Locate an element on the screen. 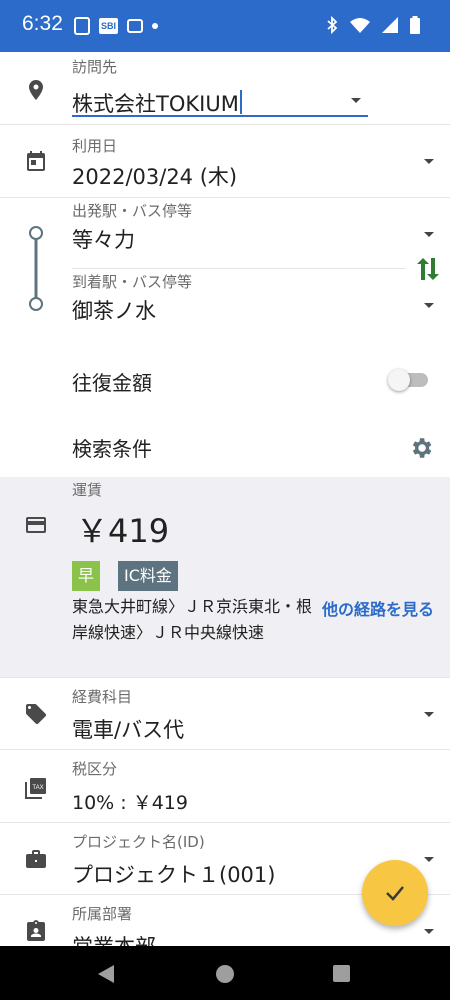 This screenshot has height=1000, width=450. recent-apps-icon is located at coordinates (341, 973).